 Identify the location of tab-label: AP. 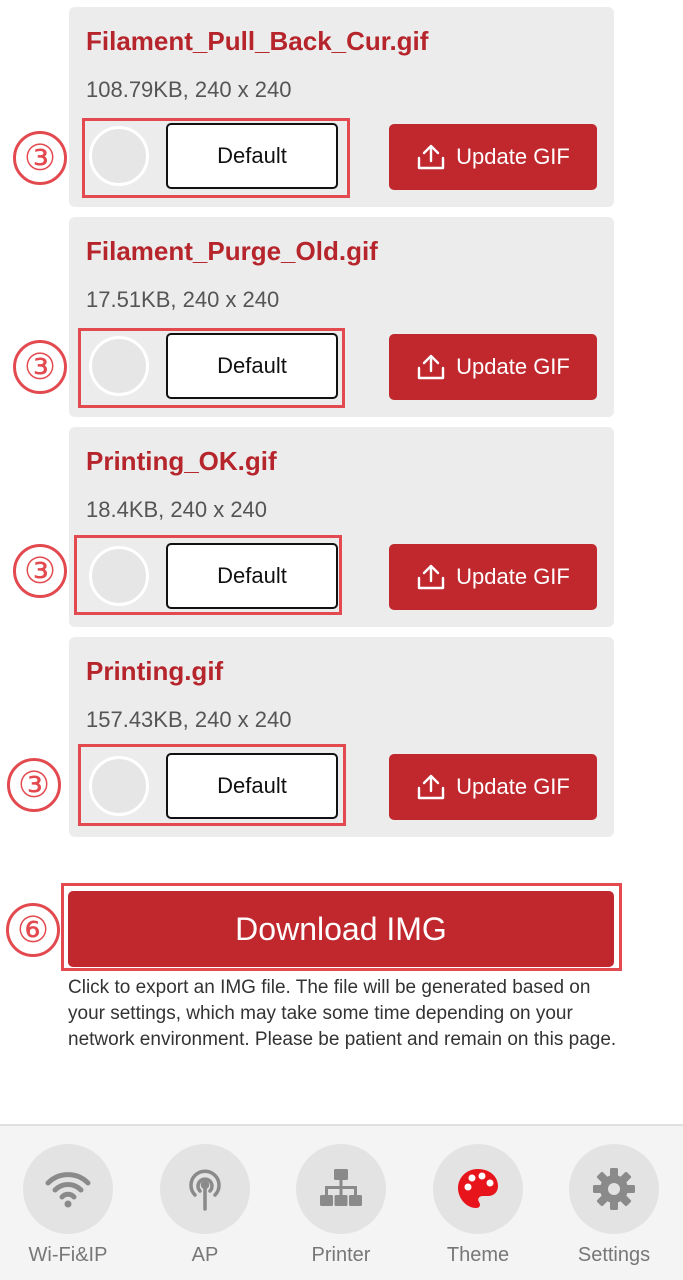
(205, 1255).